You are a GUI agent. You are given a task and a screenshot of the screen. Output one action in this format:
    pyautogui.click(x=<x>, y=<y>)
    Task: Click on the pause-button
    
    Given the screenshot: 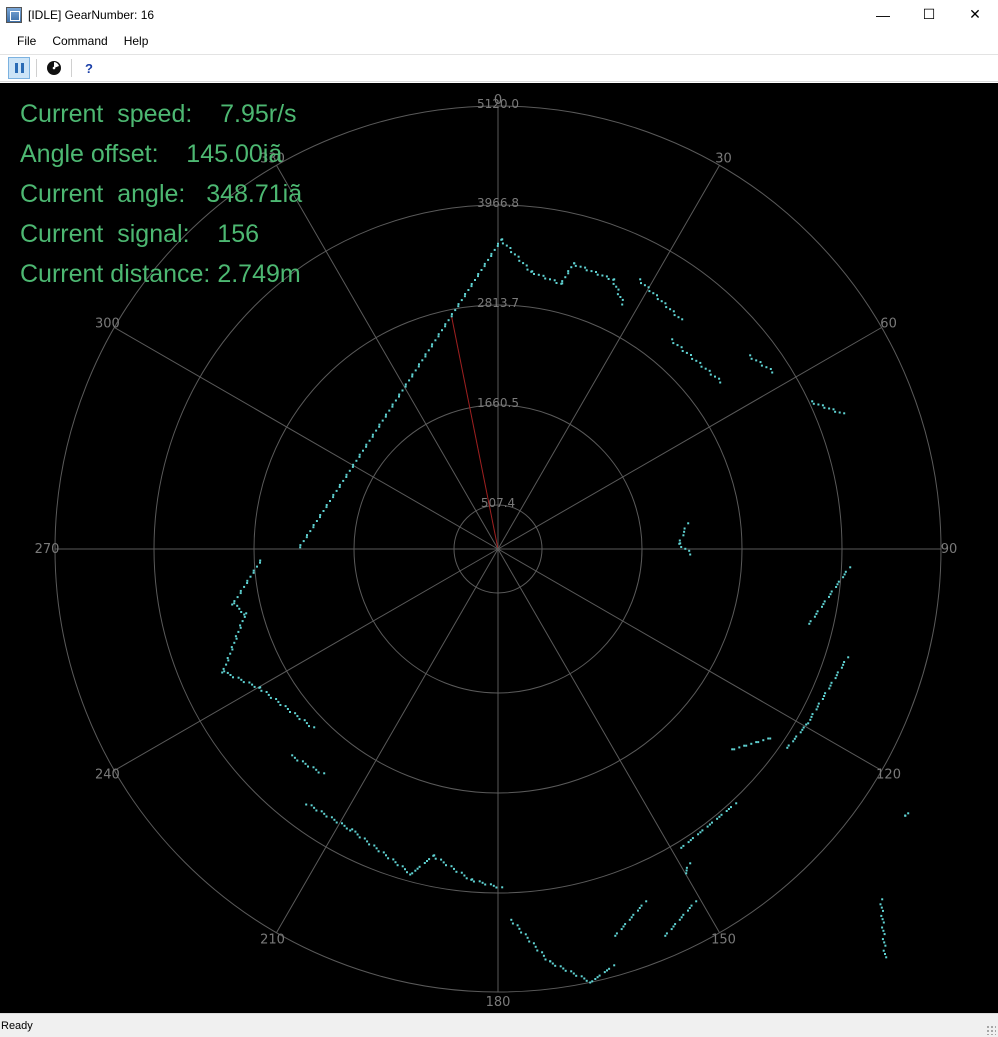 What is the action you would take?
    pyautogui.click(x=19, y=68)
    